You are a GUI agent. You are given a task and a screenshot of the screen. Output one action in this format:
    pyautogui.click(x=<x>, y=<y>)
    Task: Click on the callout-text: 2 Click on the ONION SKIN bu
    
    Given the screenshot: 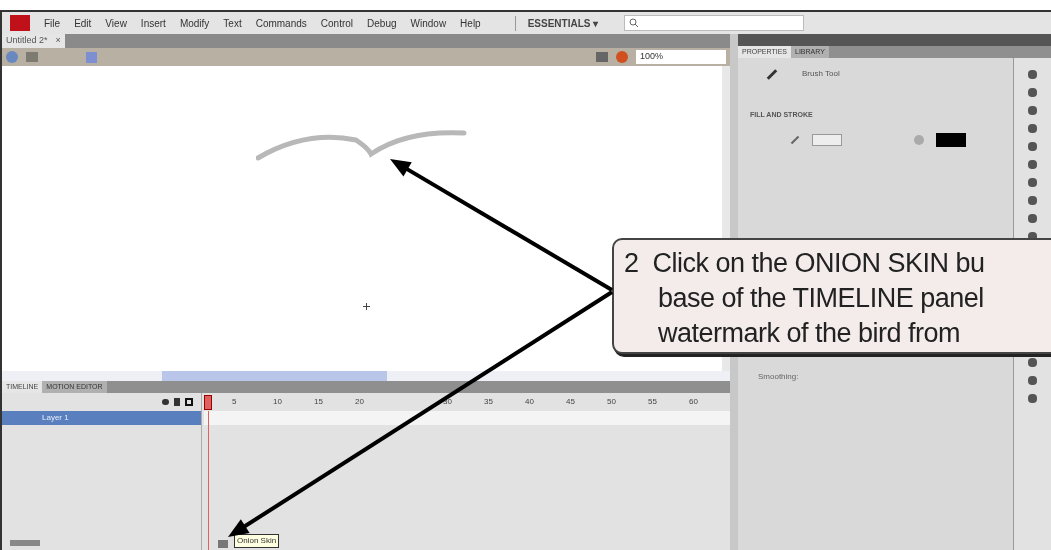 What is the action you would take?
    pyautogui.click(x=805, y=263)
    